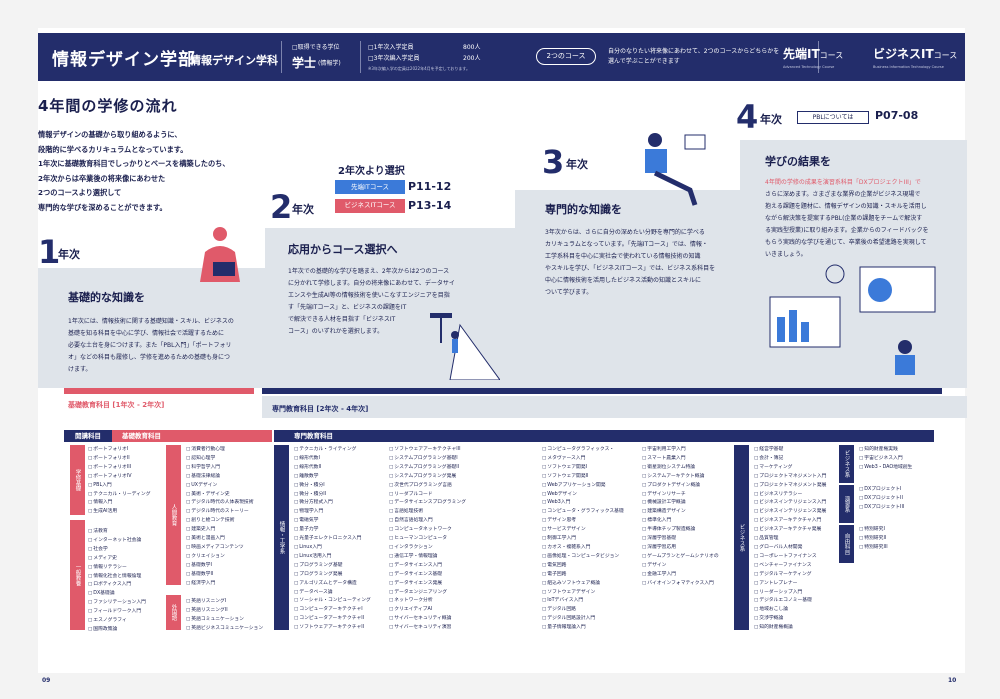  I want to click on course-item: 画像処理・コンピュータビジョン, so click(583, 557).